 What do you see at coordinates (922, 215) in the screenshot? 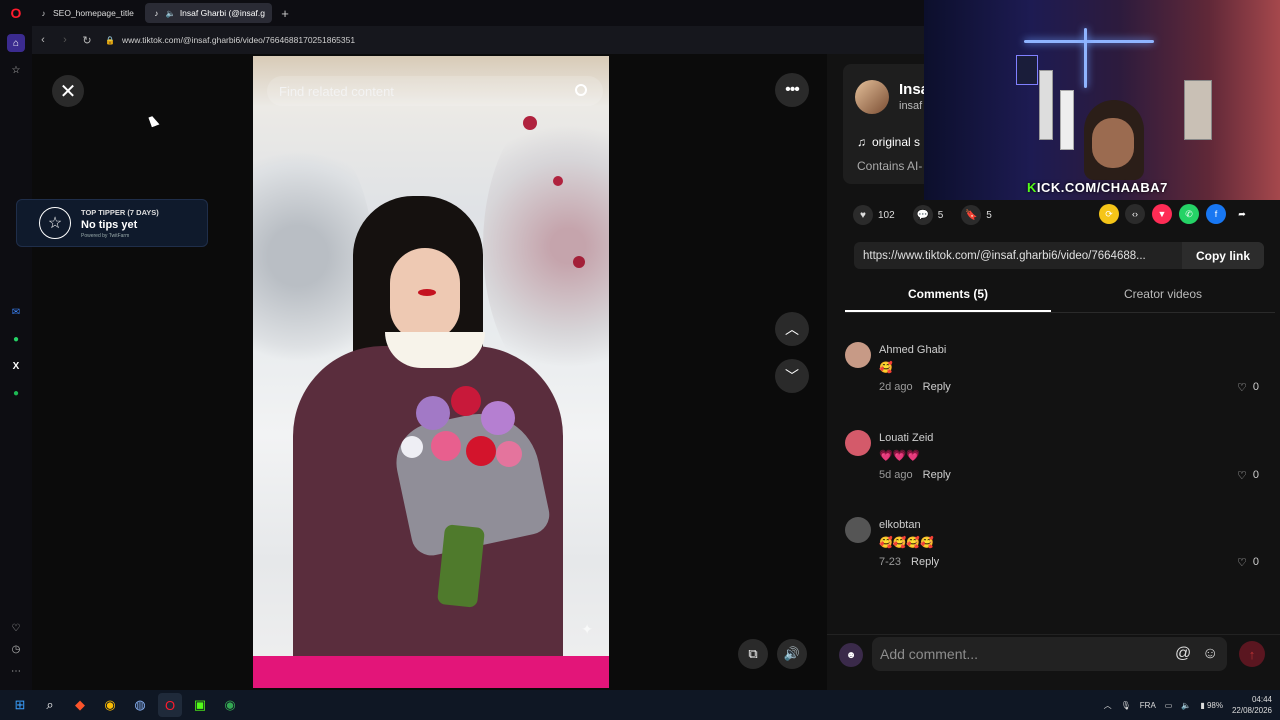
I see `comment-icon: 💬` at bounding box center [922, 215].